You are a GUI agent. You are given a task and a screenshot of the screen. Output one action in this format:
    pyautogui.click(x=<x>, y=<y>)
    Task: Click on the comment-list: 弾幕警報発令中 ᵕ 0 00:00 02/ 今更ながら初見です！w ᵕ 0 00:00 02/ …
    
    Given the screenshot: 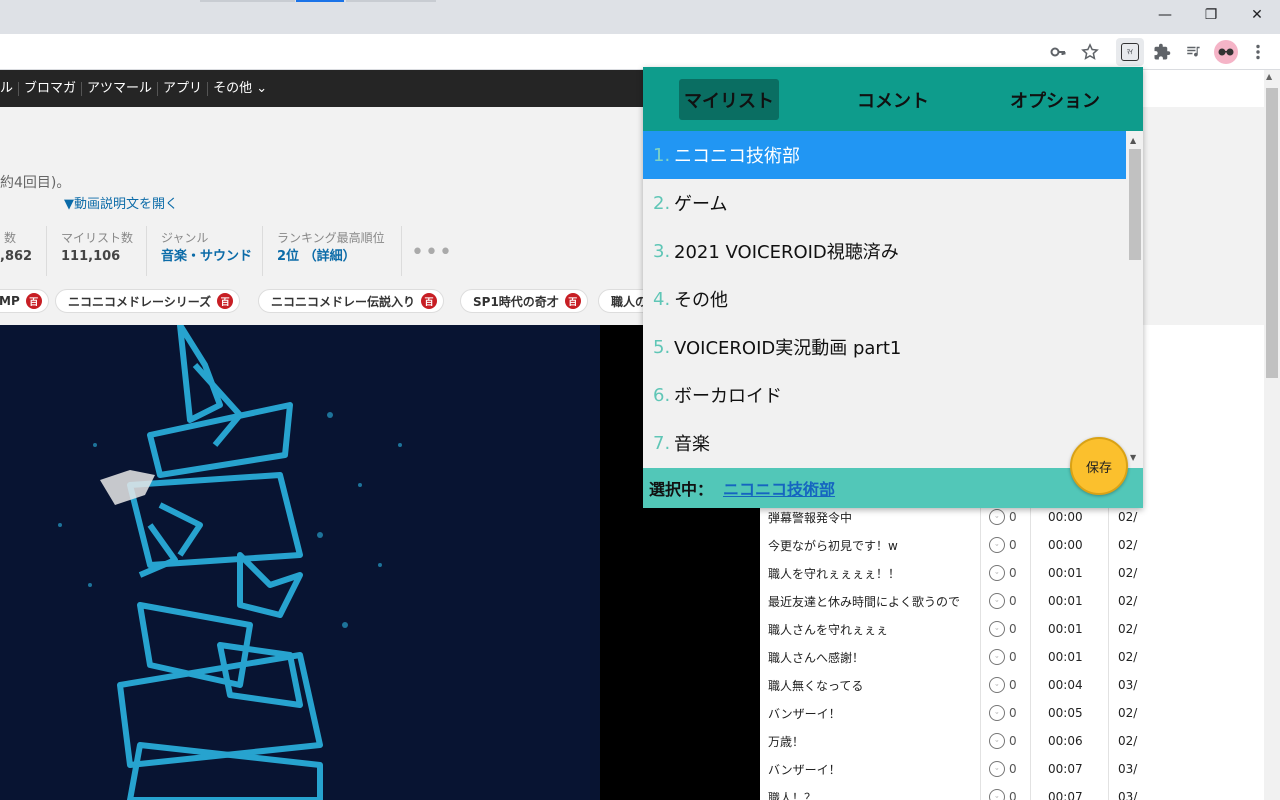 What is the action you would take?
    pyautogui.click(x=950, y=653)
    